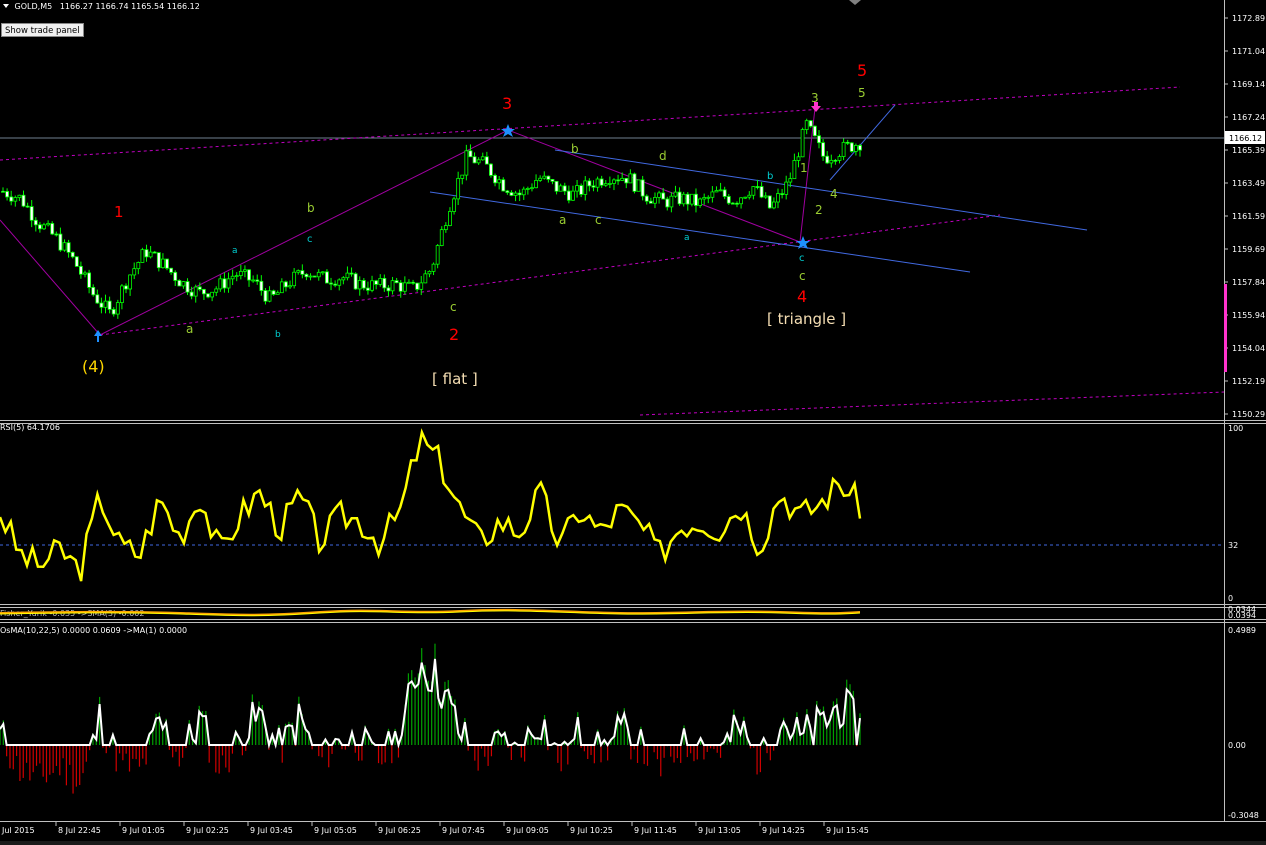 This screenshot has width=1266, height=845. What do you see at coordinates (430, 718) in the screenshot?
I see `osma-histogram` at bounding box center [430, 718].